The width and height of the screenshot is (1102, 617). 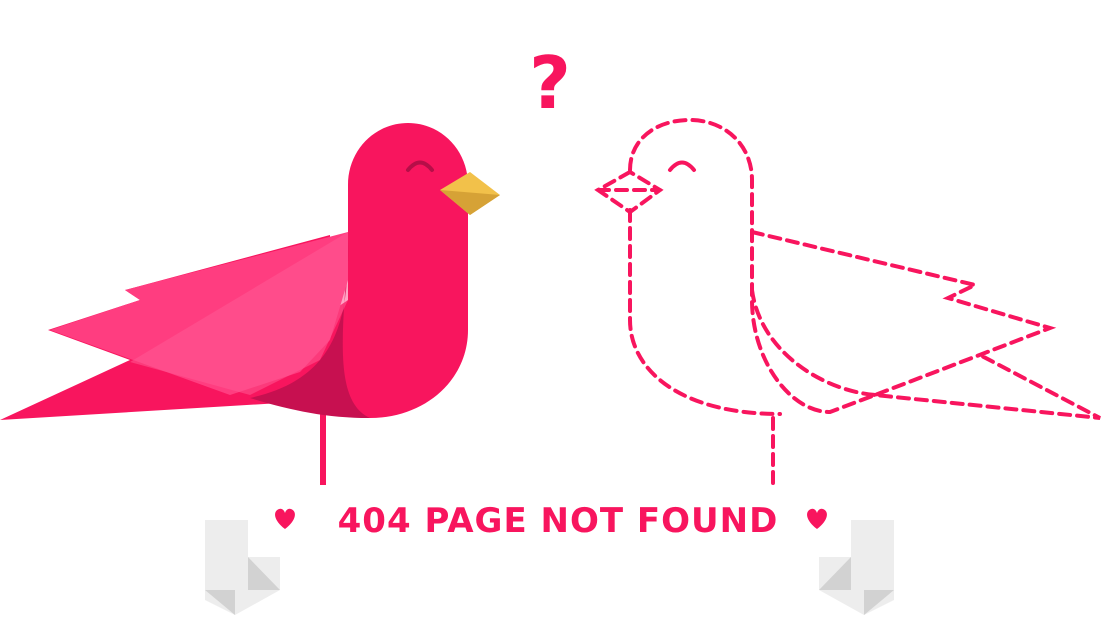 I want to click on right-heart-icon, so click(x=817, y=518).